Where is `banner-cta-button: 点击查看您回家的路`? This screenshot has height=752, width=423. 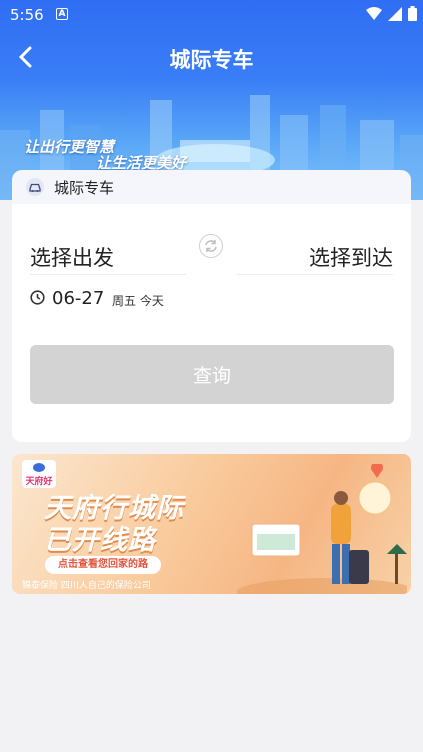 banner-cta-button: 点击查看您回家的路 is located at coordinates (103, 565).